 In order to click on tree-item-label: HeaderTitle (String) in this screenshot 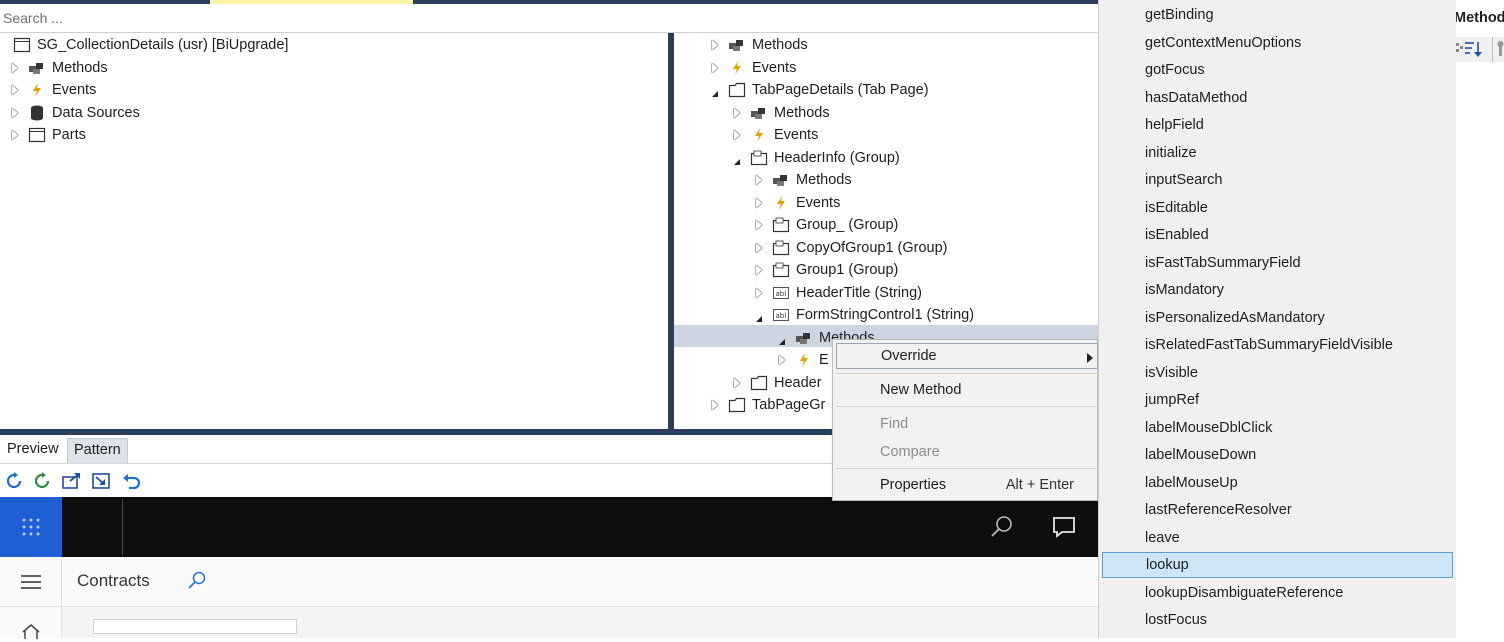, I will do `click(859, 292)`.